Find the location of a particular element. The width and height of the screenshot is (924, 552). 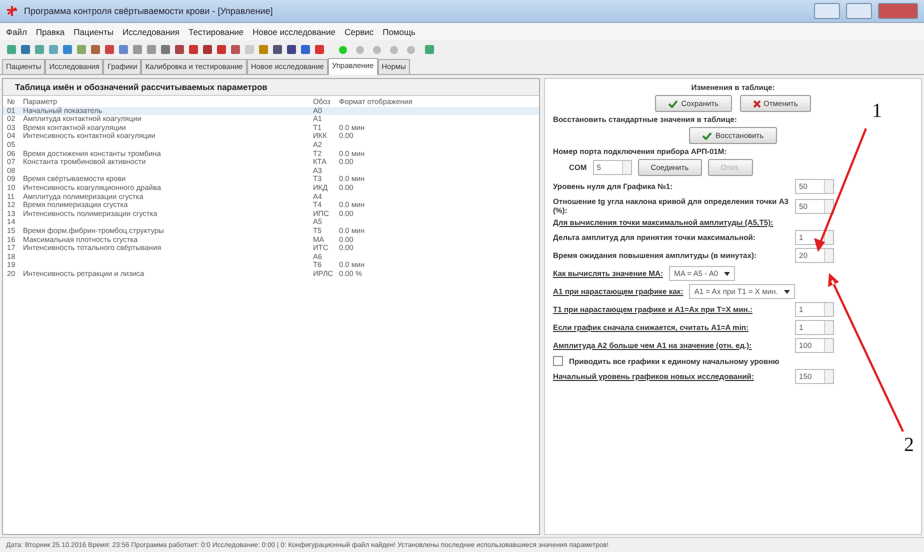

minimize-button is located at coordinates (827, 11).